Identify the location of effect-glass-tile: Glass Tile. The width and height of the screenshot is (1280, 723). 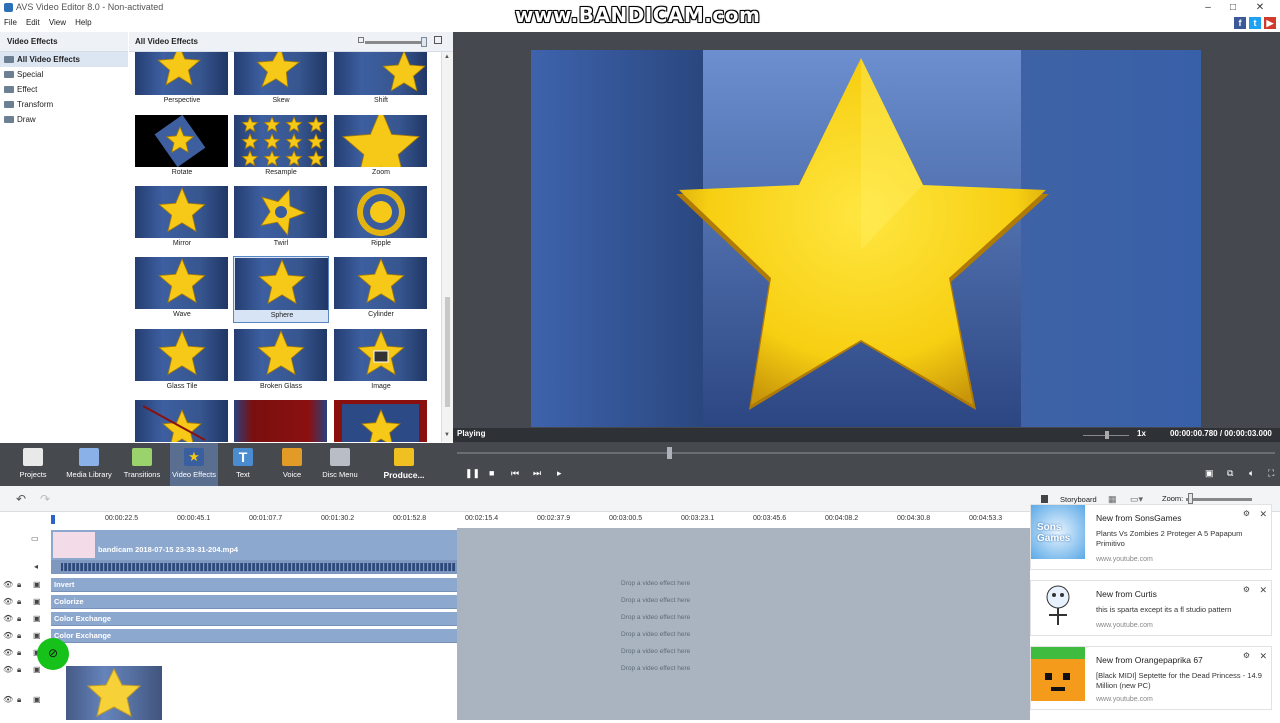
(182, 361).